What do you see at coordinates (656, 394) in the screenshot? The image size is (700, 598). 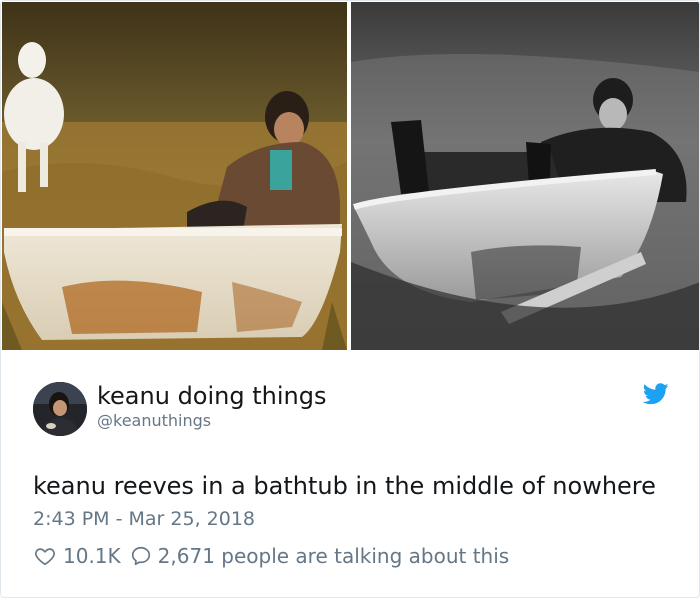 I see `twitter-bird-icon` at bounding box center [656, 394].